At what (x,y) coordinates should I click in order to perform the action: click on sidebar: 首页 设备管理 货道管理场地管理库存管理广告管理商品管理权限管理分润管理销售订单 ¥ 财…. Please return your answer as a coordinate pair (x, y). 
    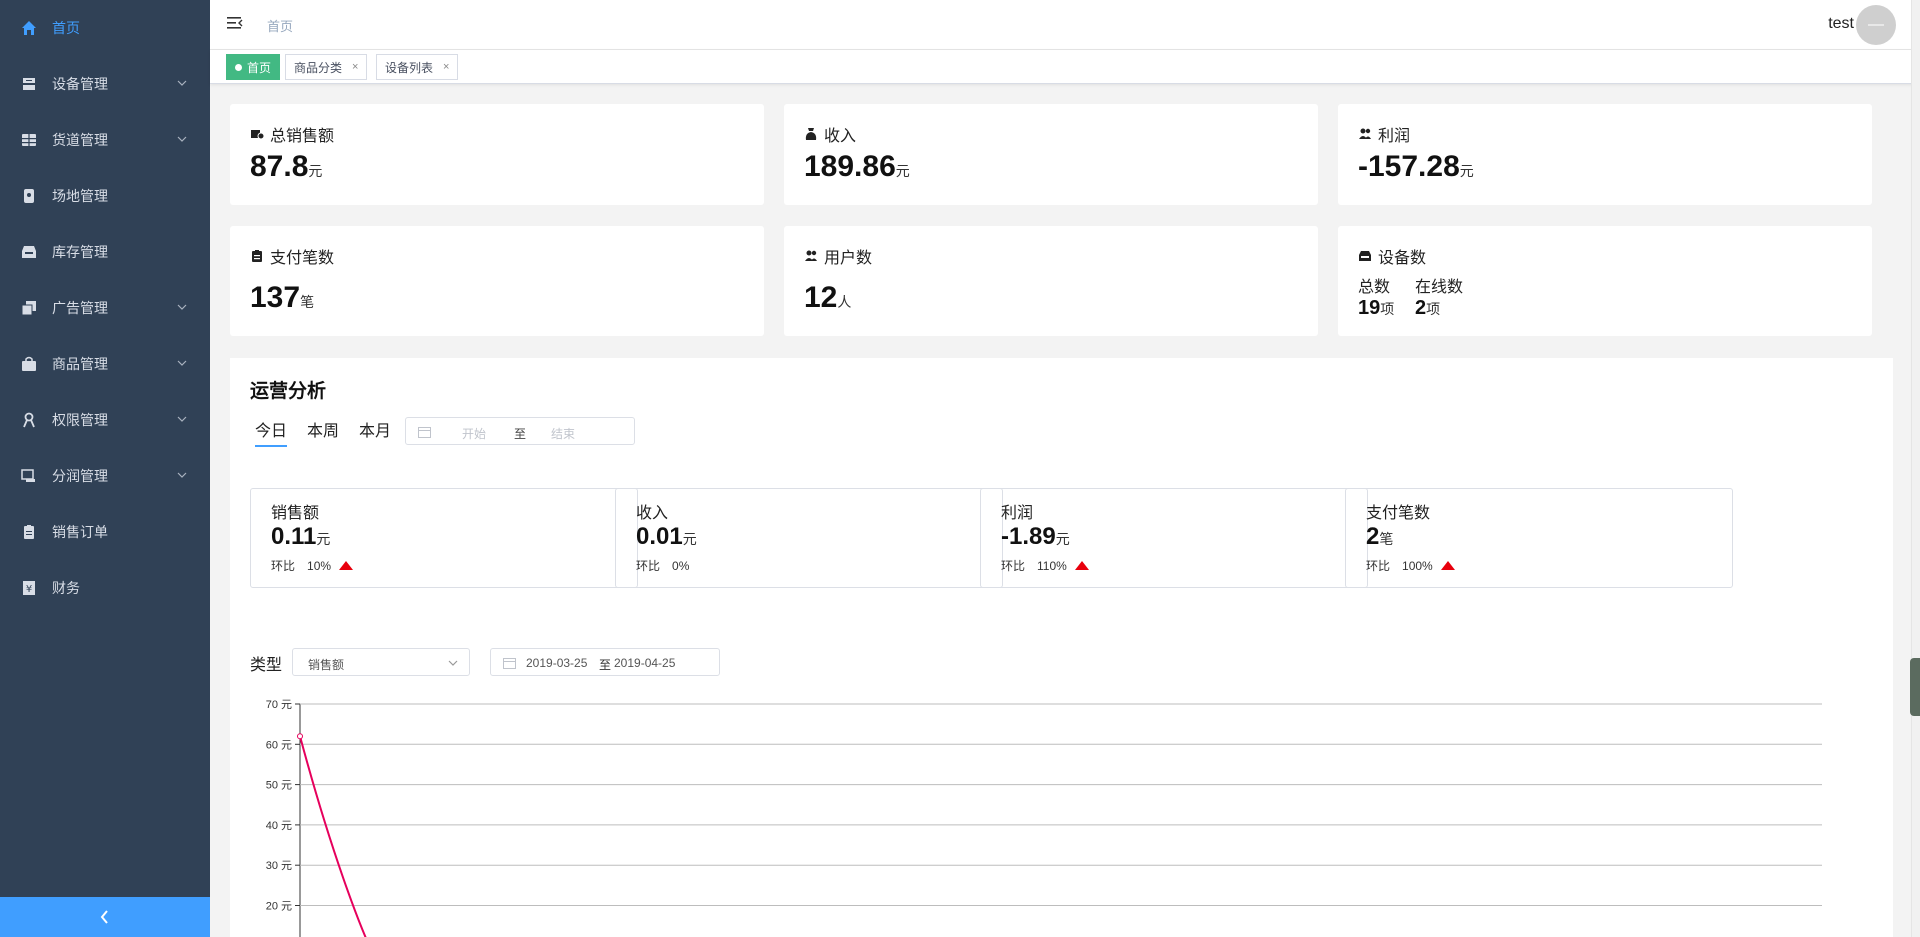
    Looking at the image, I should click on (105, 468).